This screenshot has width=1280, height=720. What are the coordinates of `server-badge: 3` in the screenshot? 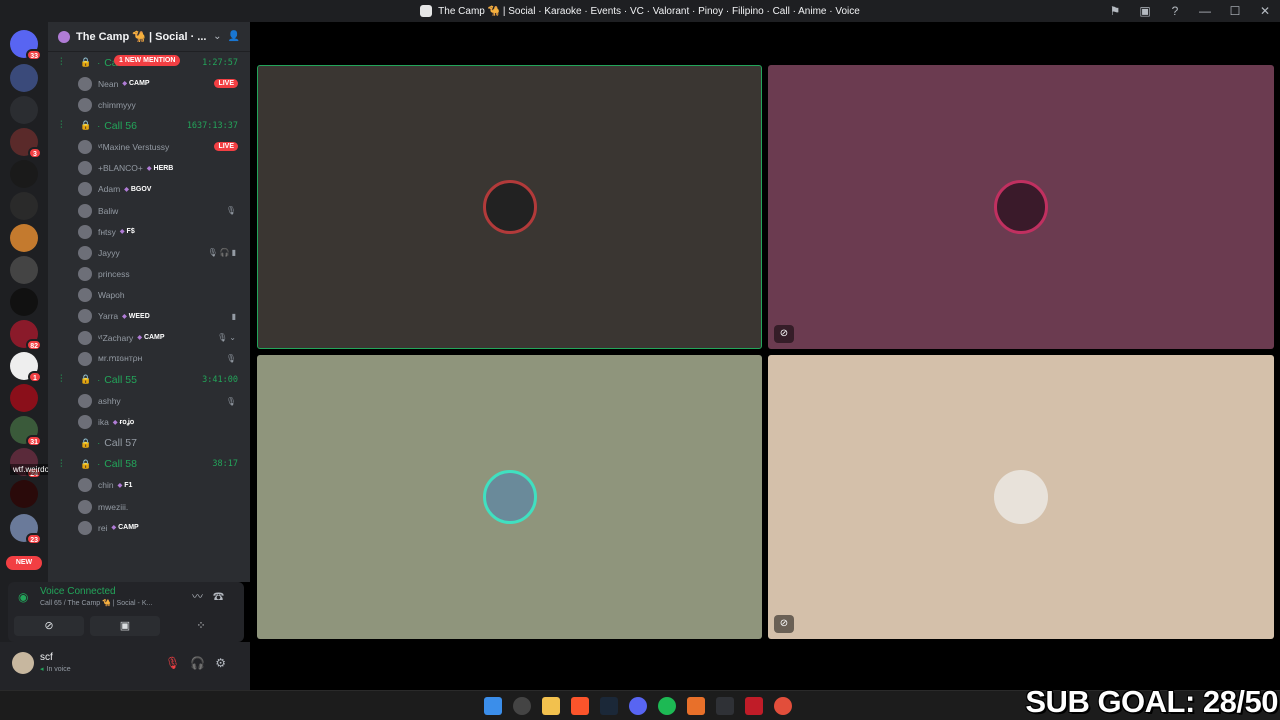 It's located at (35, 153).